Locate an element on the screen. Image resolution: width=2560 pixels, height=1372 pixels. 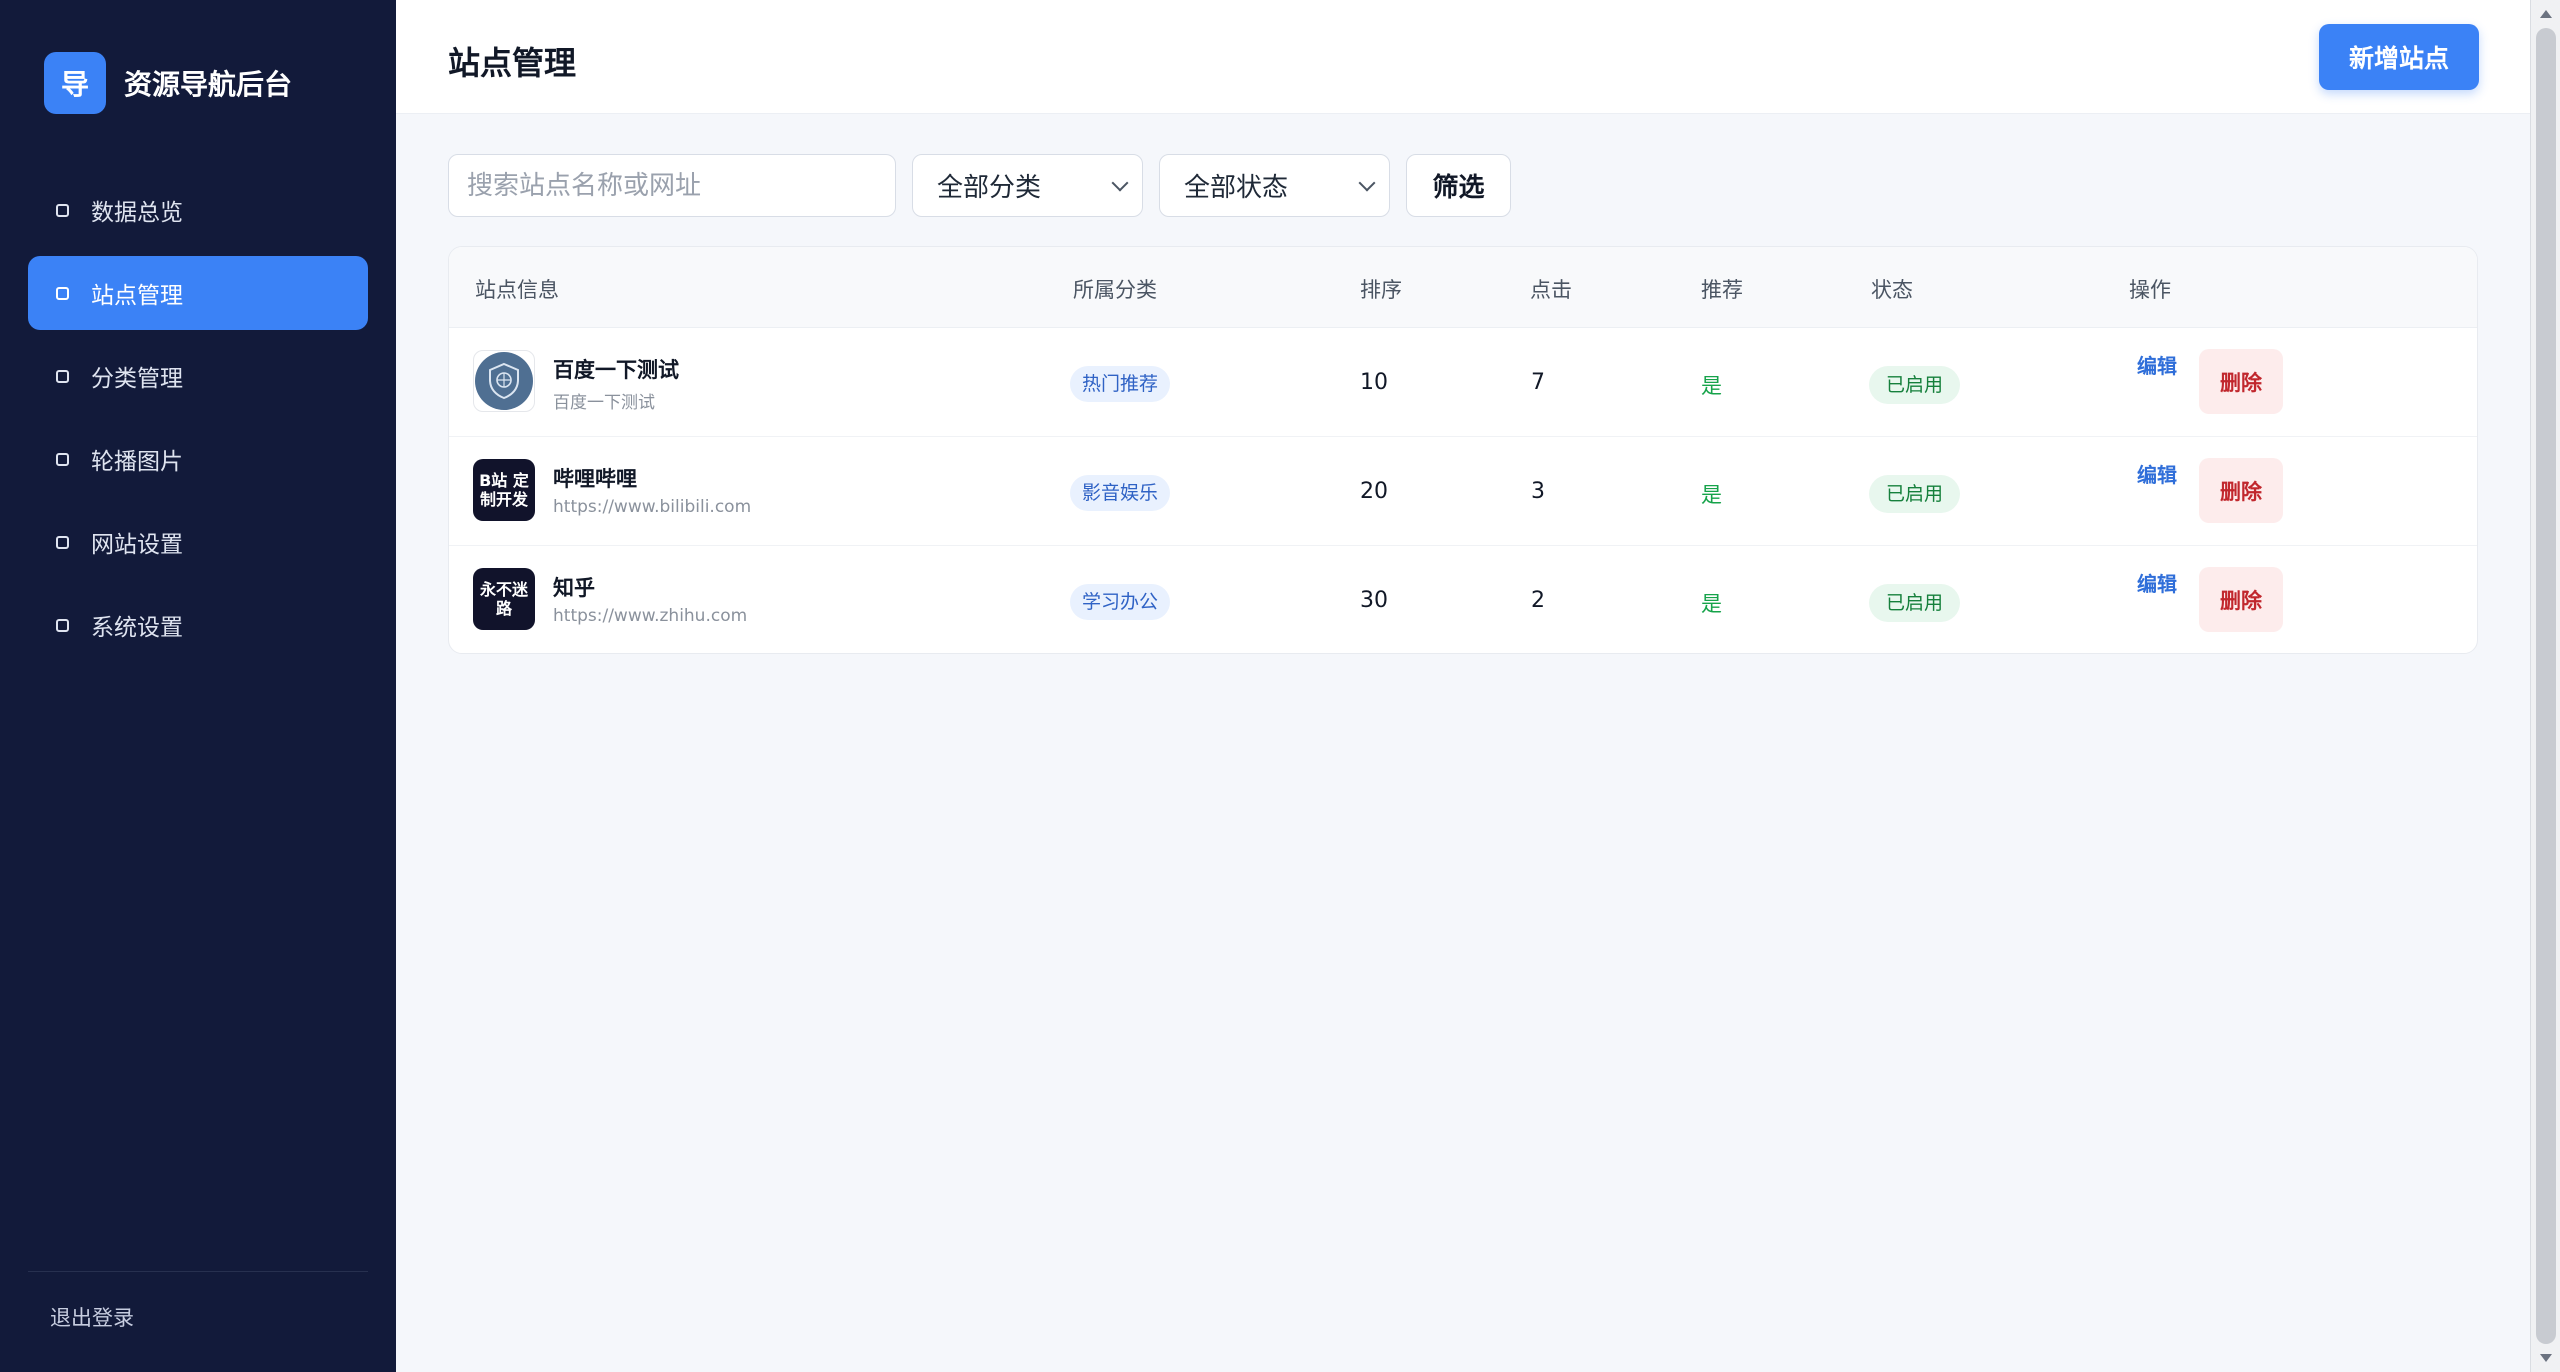
brand: 导 资源导航后台 is located at coordinates (168, 83).